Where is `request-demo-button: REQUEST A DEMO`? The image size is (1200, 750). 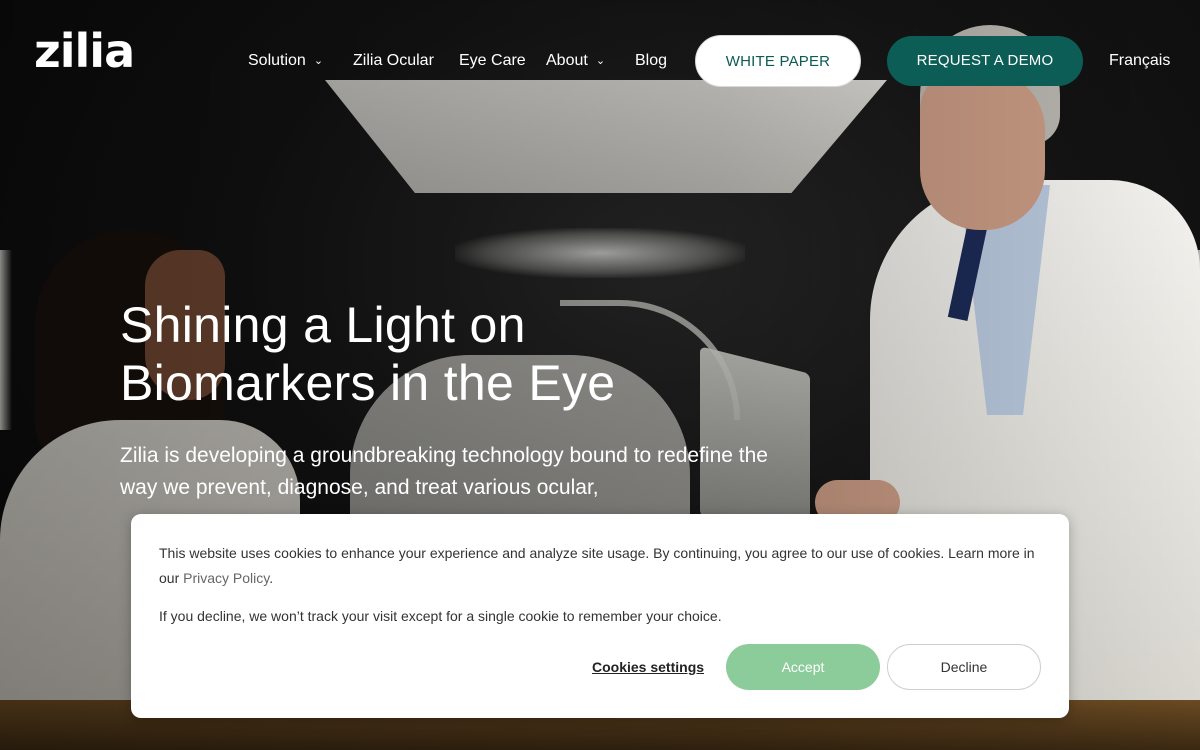
request-demo-button: REQUEST A DEMO is located at coordinates (985, 61).